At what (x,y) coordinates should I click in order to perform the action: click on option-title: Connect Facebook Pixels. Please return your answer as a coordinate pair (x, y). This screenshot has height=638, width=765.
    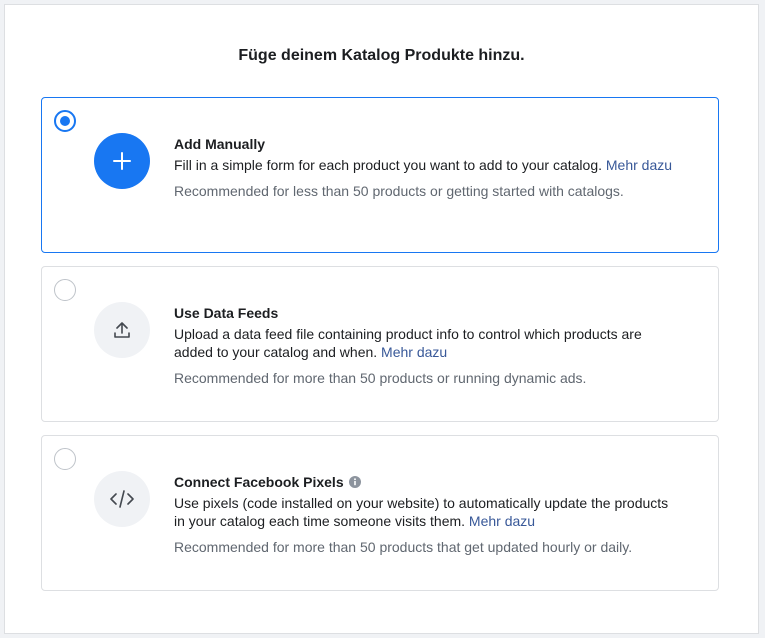
    Looking at the image, I should click on (259, 482).